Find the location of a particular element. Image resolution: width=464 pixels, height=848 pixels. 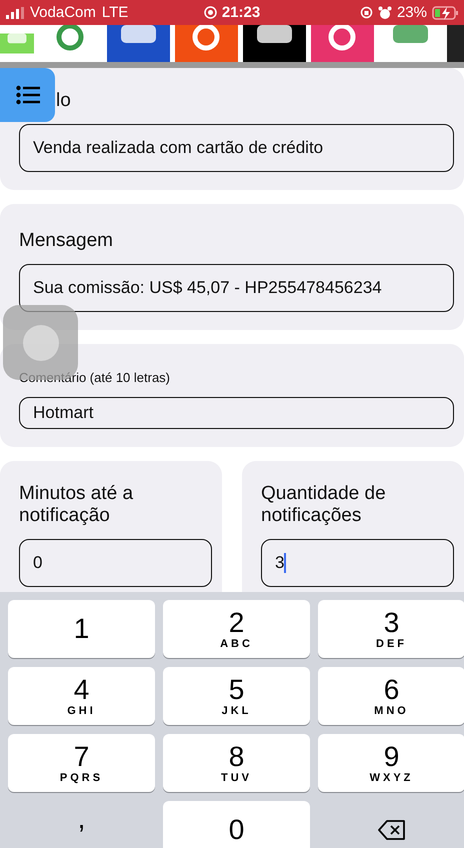

menu-button is located at coordinates (27, 95).